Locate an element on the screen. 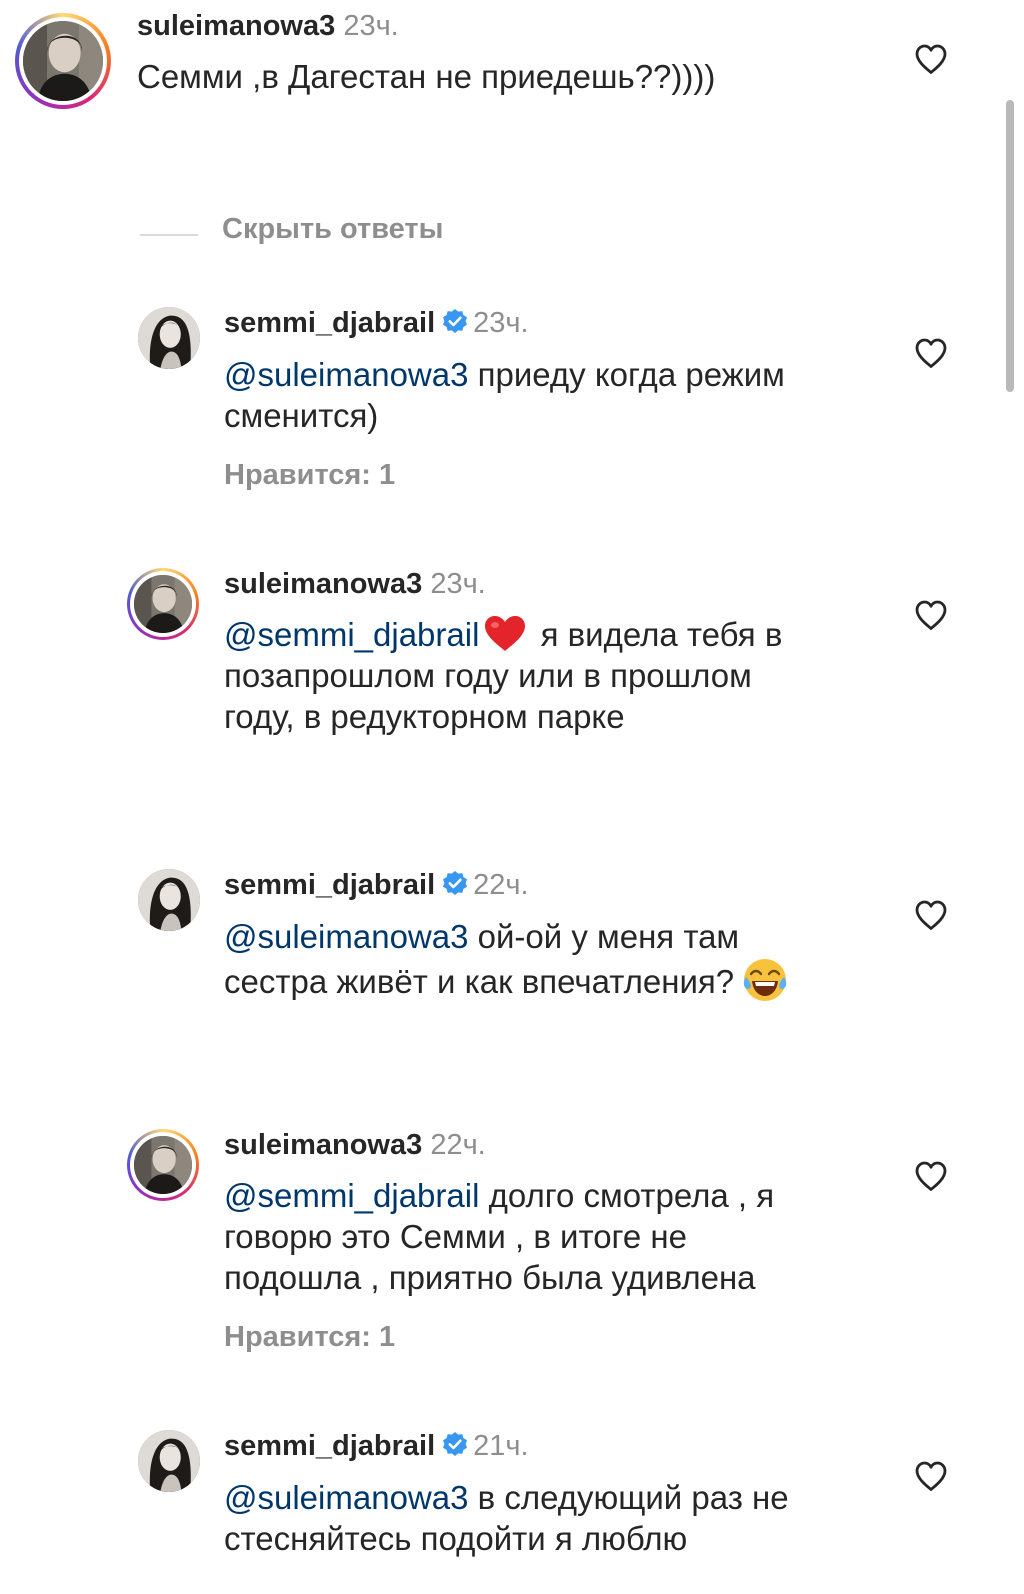  laughing-tears-emoji-icon is located at coordinates (765, 980).